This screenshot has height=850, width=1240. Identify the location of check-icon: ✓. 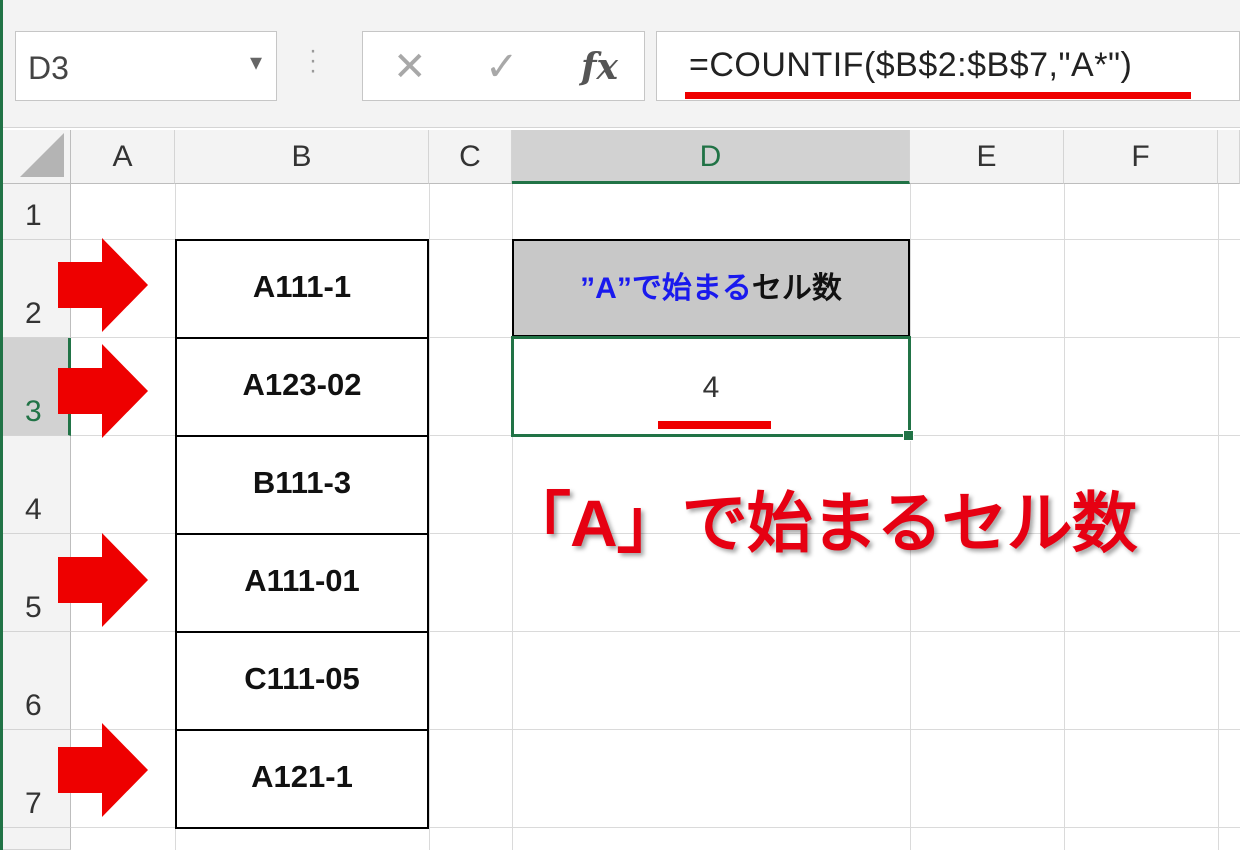
(502, 67).